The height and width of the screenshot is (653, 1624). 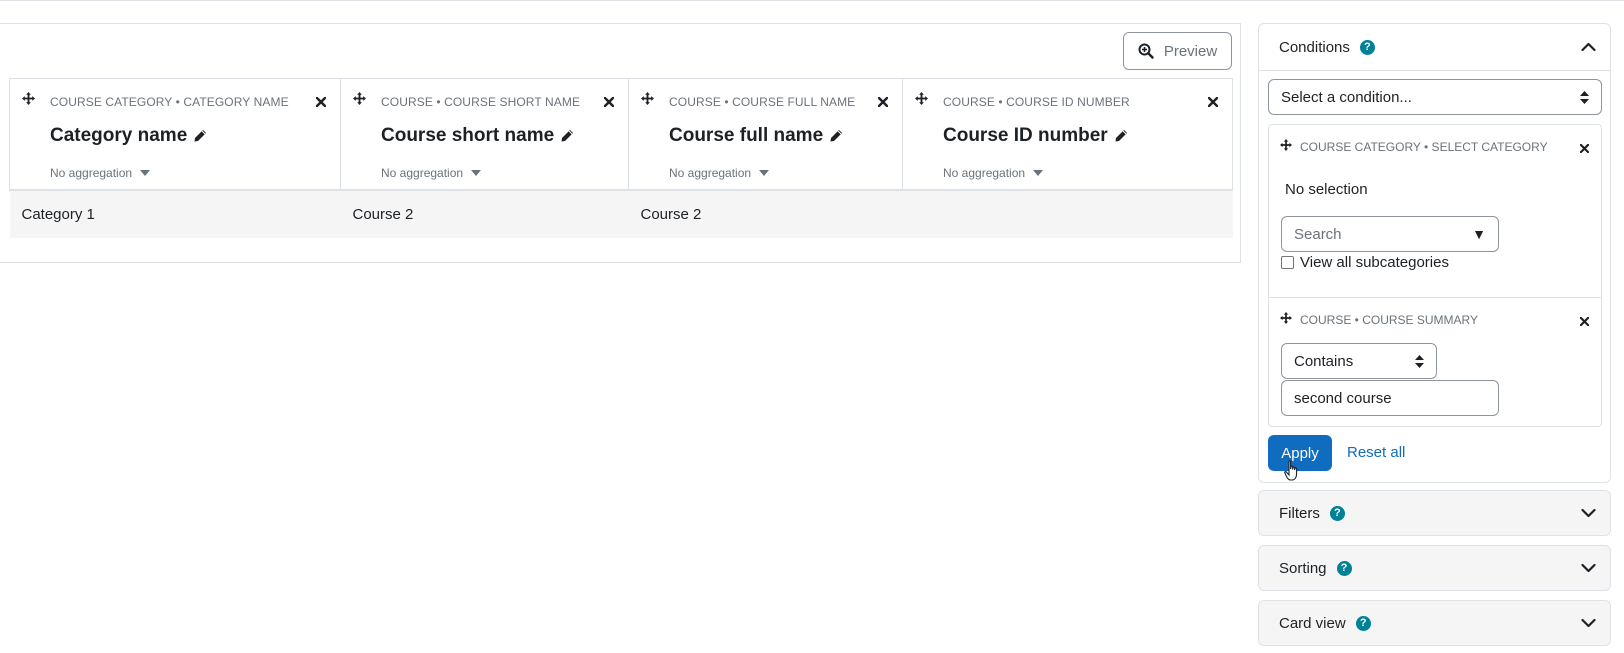 What do you see at coordinates (1479, 234) in the screenshot?
I see `triangle-down-icon: ▼` at bounding box center [1479, 234].